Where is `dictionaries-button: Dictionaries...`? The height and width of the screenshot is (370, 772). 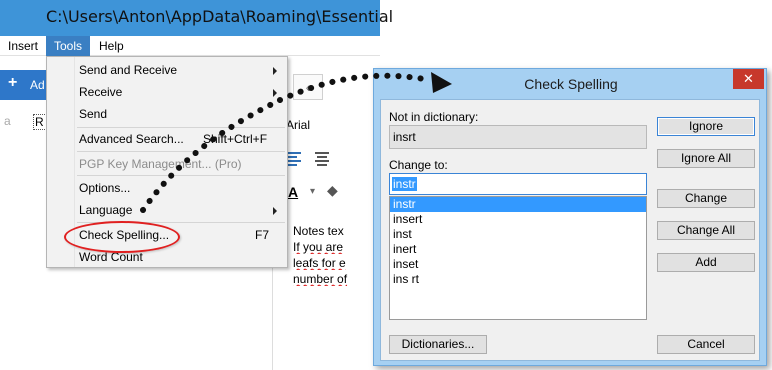 dictionaries-button: Dictionaries... is located at coordinates (438, 344).